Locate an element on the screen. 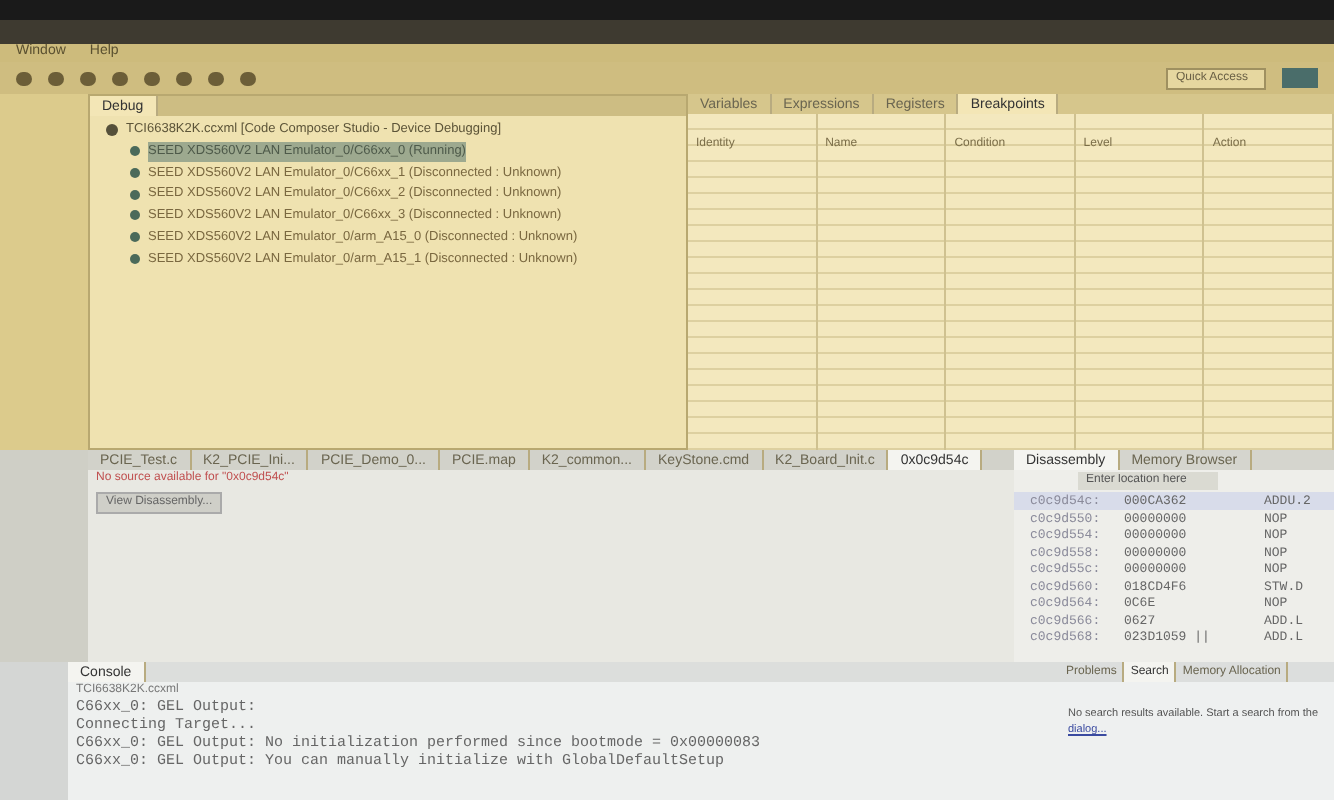  device-icon is located at coordinates (112, 129).